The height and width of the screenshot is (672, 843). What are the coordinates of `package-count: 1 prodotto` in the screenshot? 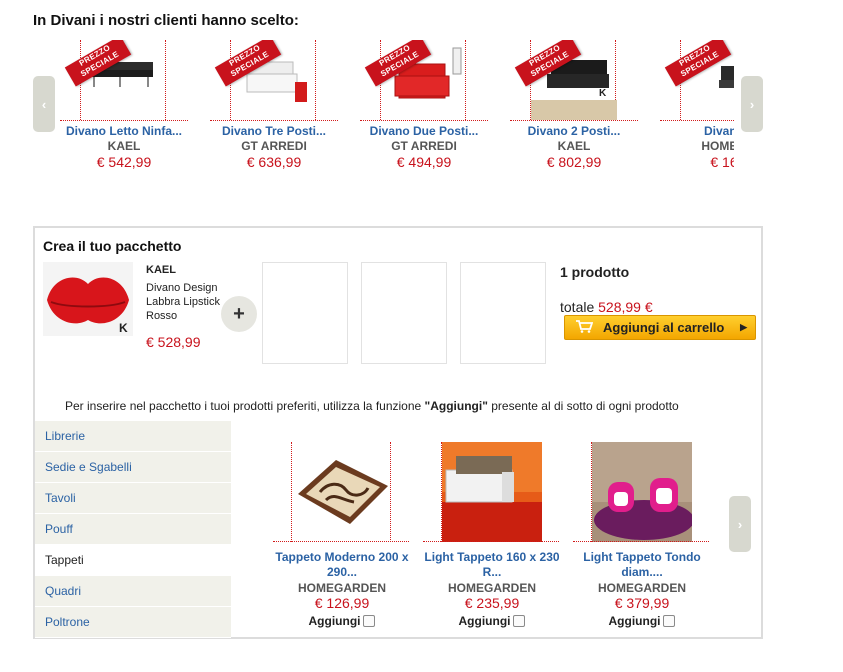 It's located at (595, 272).